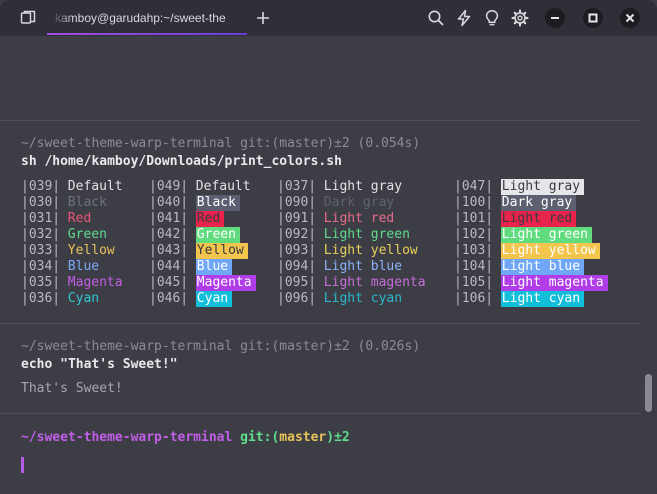  Describe the element at coordinates (300, 202) in the screenshot. I see `color-code: |090|` at that location.